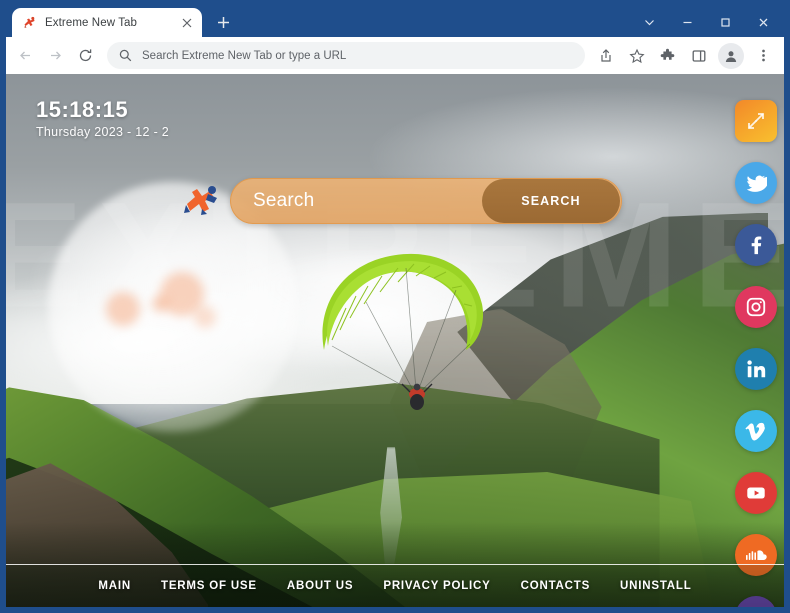 The height and width of the screenshot is (613, 790). I want to click on footer-link-about-us: ABOUT US, so click(320, 586).